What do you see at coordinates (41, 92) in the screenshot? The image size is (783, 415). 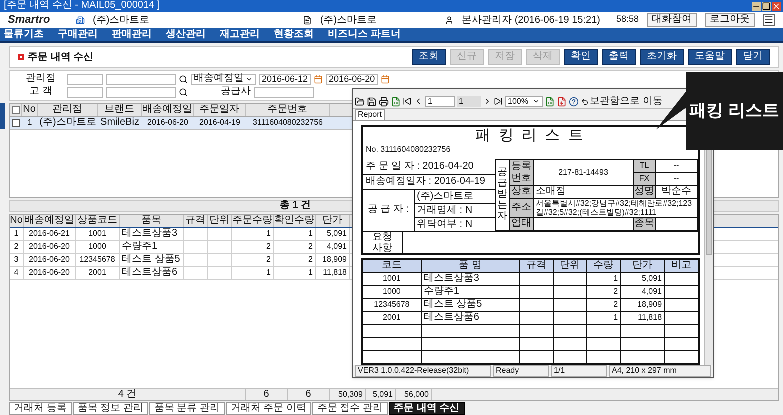 I see `field-label: 고 객` at bounding box center [41, 92].